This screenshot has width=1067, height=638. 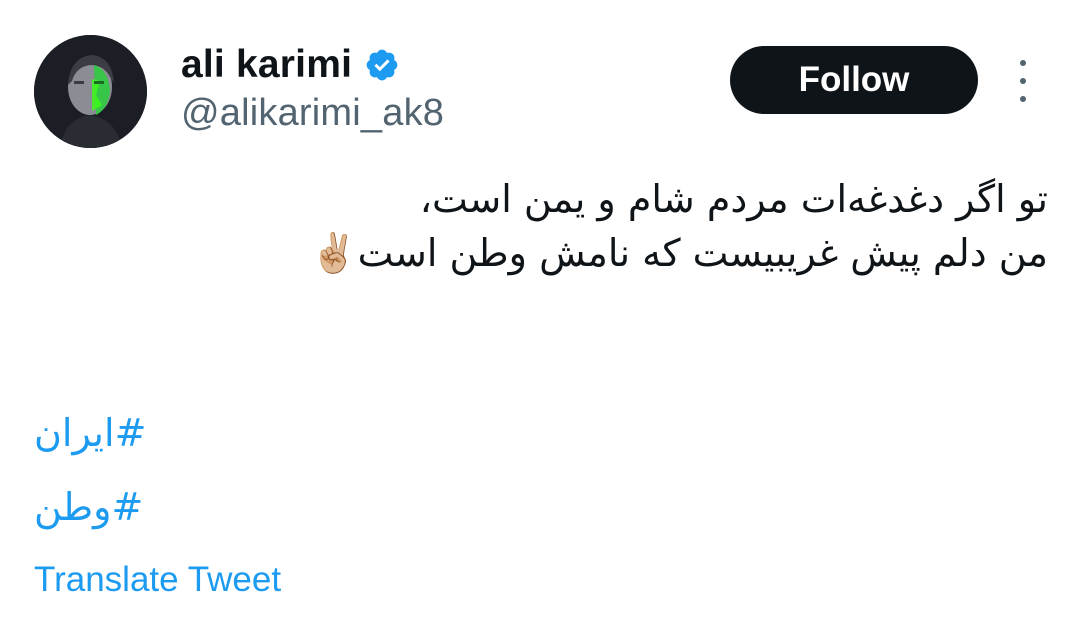 I want to click on author-display-name: ali karimi, so click(x=266, y=65).